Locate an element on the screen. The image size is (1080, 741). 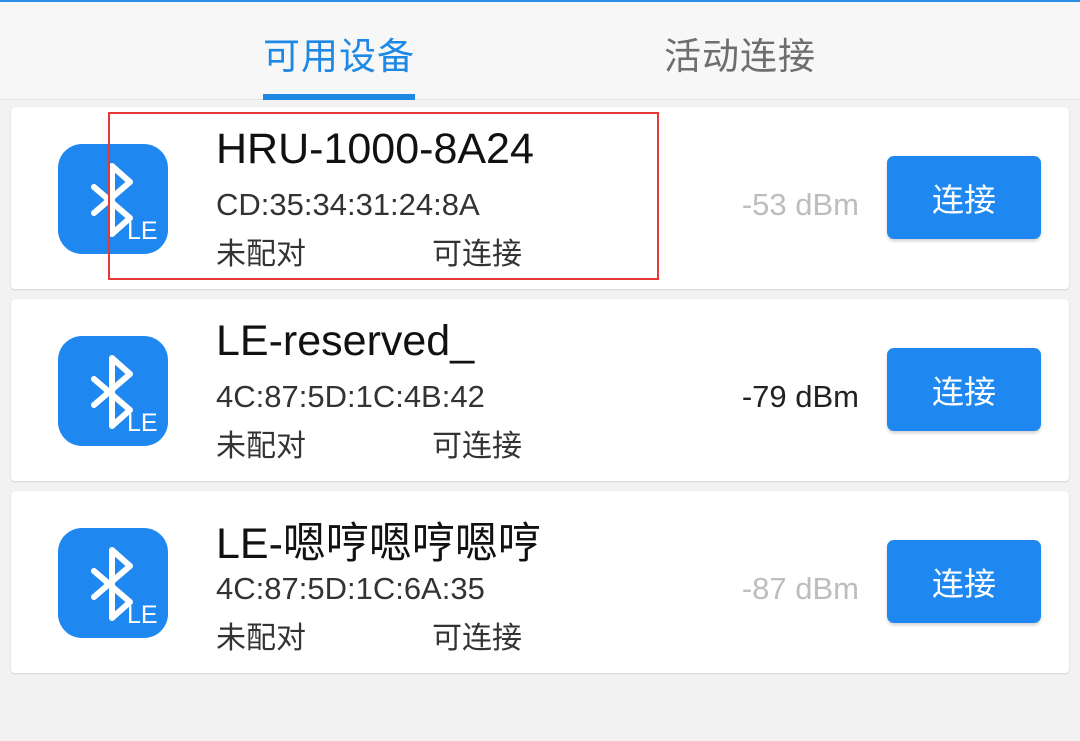
device-address: 4C:87:5D:1C:6A:35 is located at coordinates (350, 588).